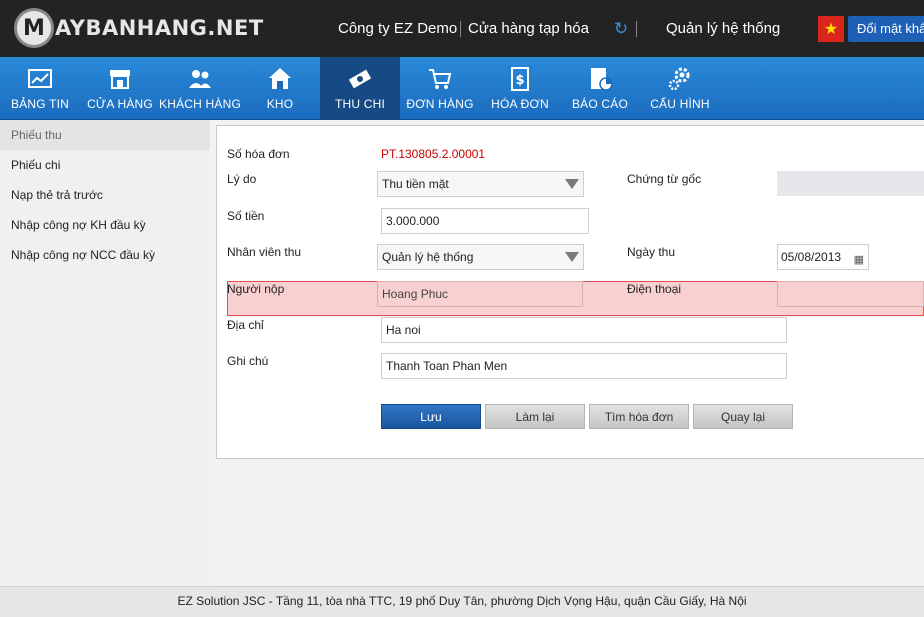 This screenshot has height=617, width=924. I want to click on nav-item-store: CỬA HÀNG, so click(120, 88).